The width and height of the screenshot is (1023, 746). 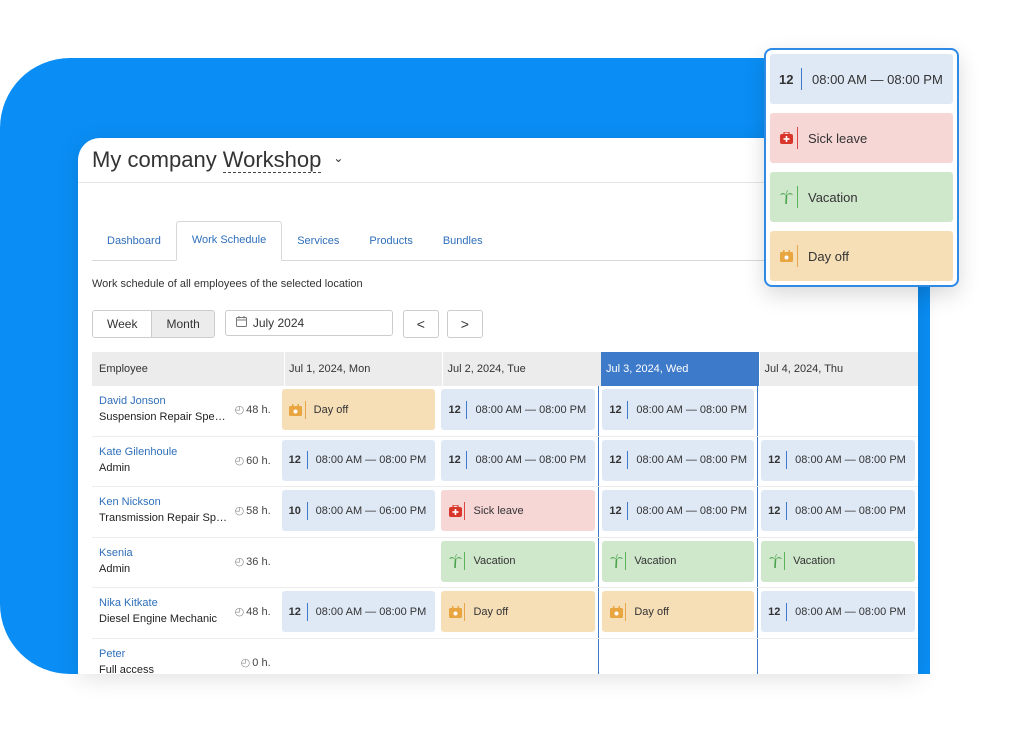 I want to click on dropdown-option: Day off, so click(x=861, y=256).